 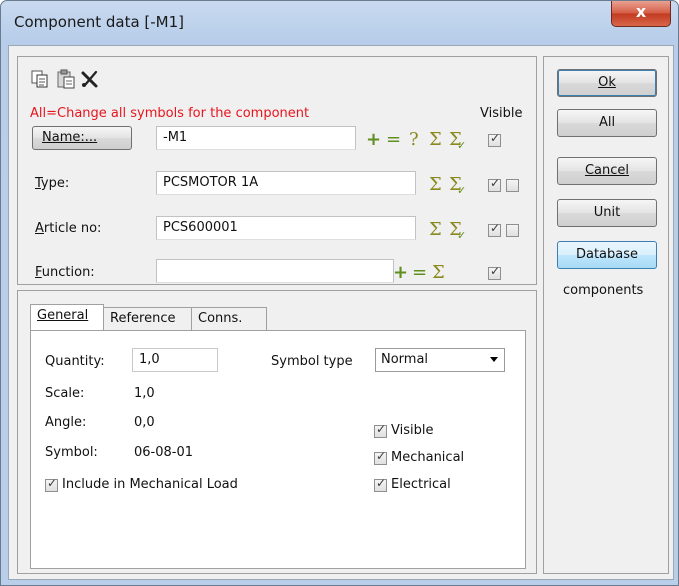 I want to click on function-visible-checkbox, so click(x=494, y=272).